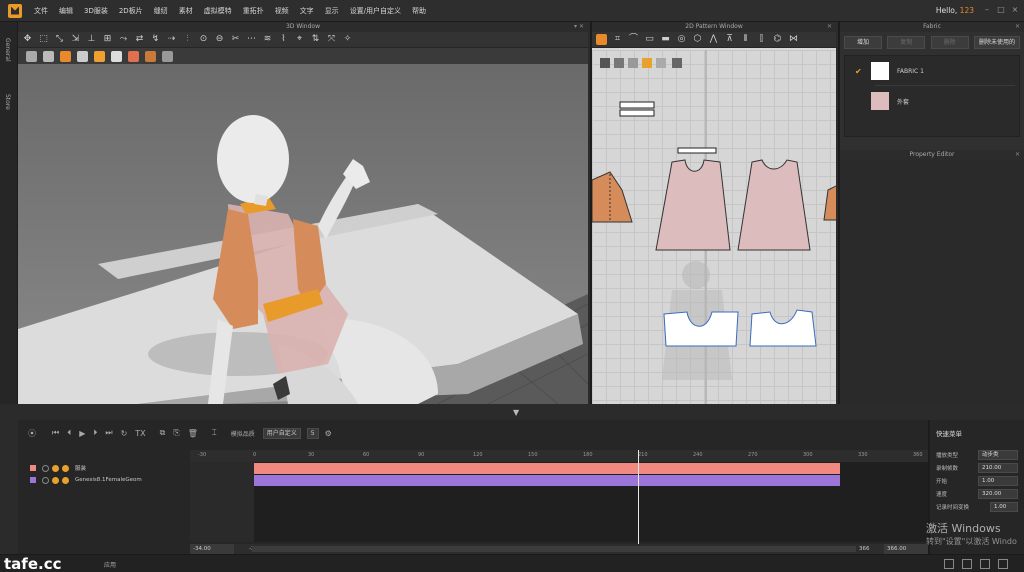  What do you see at coordinates (863, 42) in the screenshot?
I see `add-fabric-button: 增加` at bounding box center [863, 42].